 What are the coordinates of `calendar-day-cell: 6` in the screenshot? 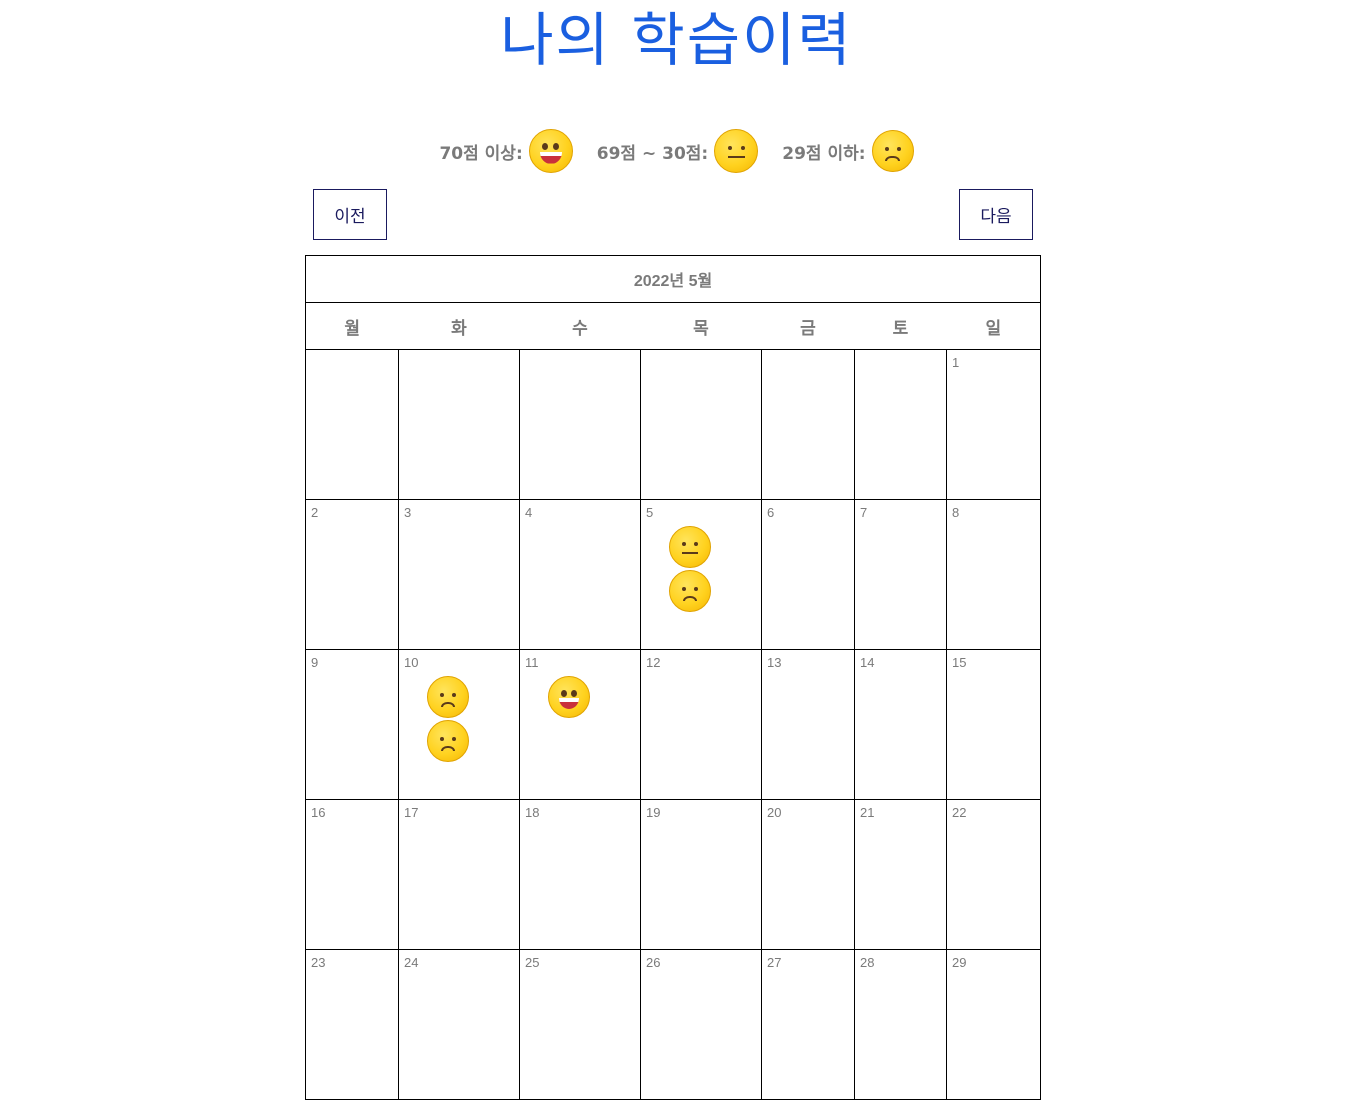 It's located at (808, 574).